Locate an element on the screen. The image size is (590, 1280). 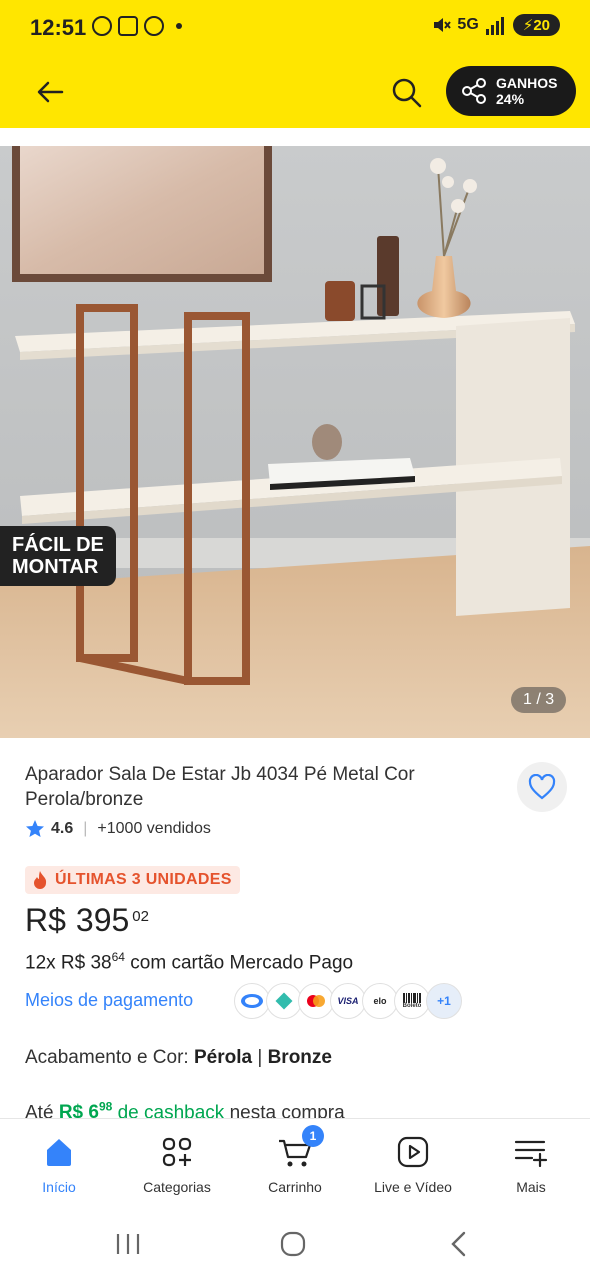
nav-label: Live e Vídeo is located at coordinates (413, 1187).